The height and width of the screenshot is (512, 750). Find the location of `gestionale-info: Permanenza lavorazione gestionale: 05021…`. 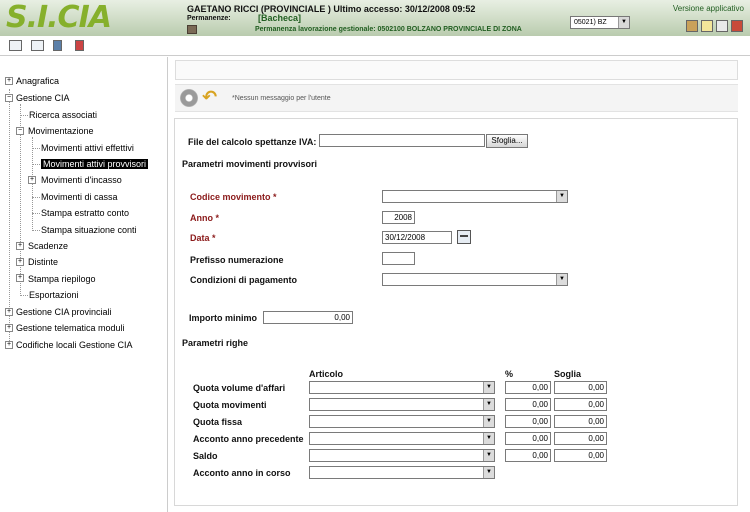

gestionale-info: Permanenza lavorazione gestionale: 05021… is located at coordinates (388, 29).